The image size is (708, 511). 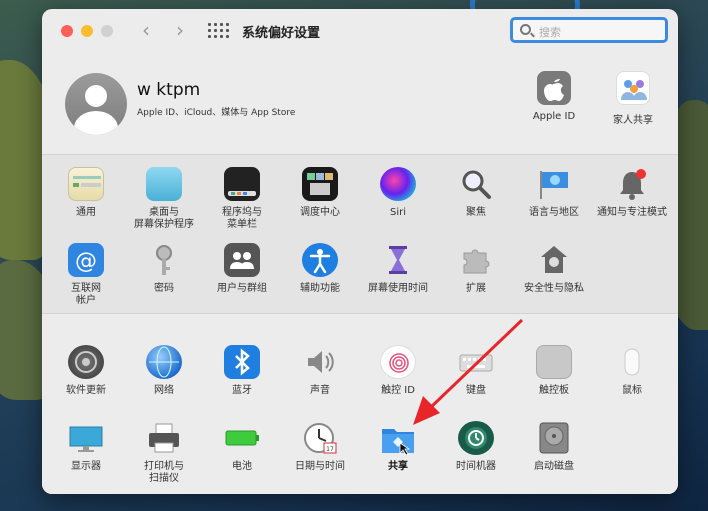 I want to click on pane-label: 辅助功能, so click(x=320, y=288).